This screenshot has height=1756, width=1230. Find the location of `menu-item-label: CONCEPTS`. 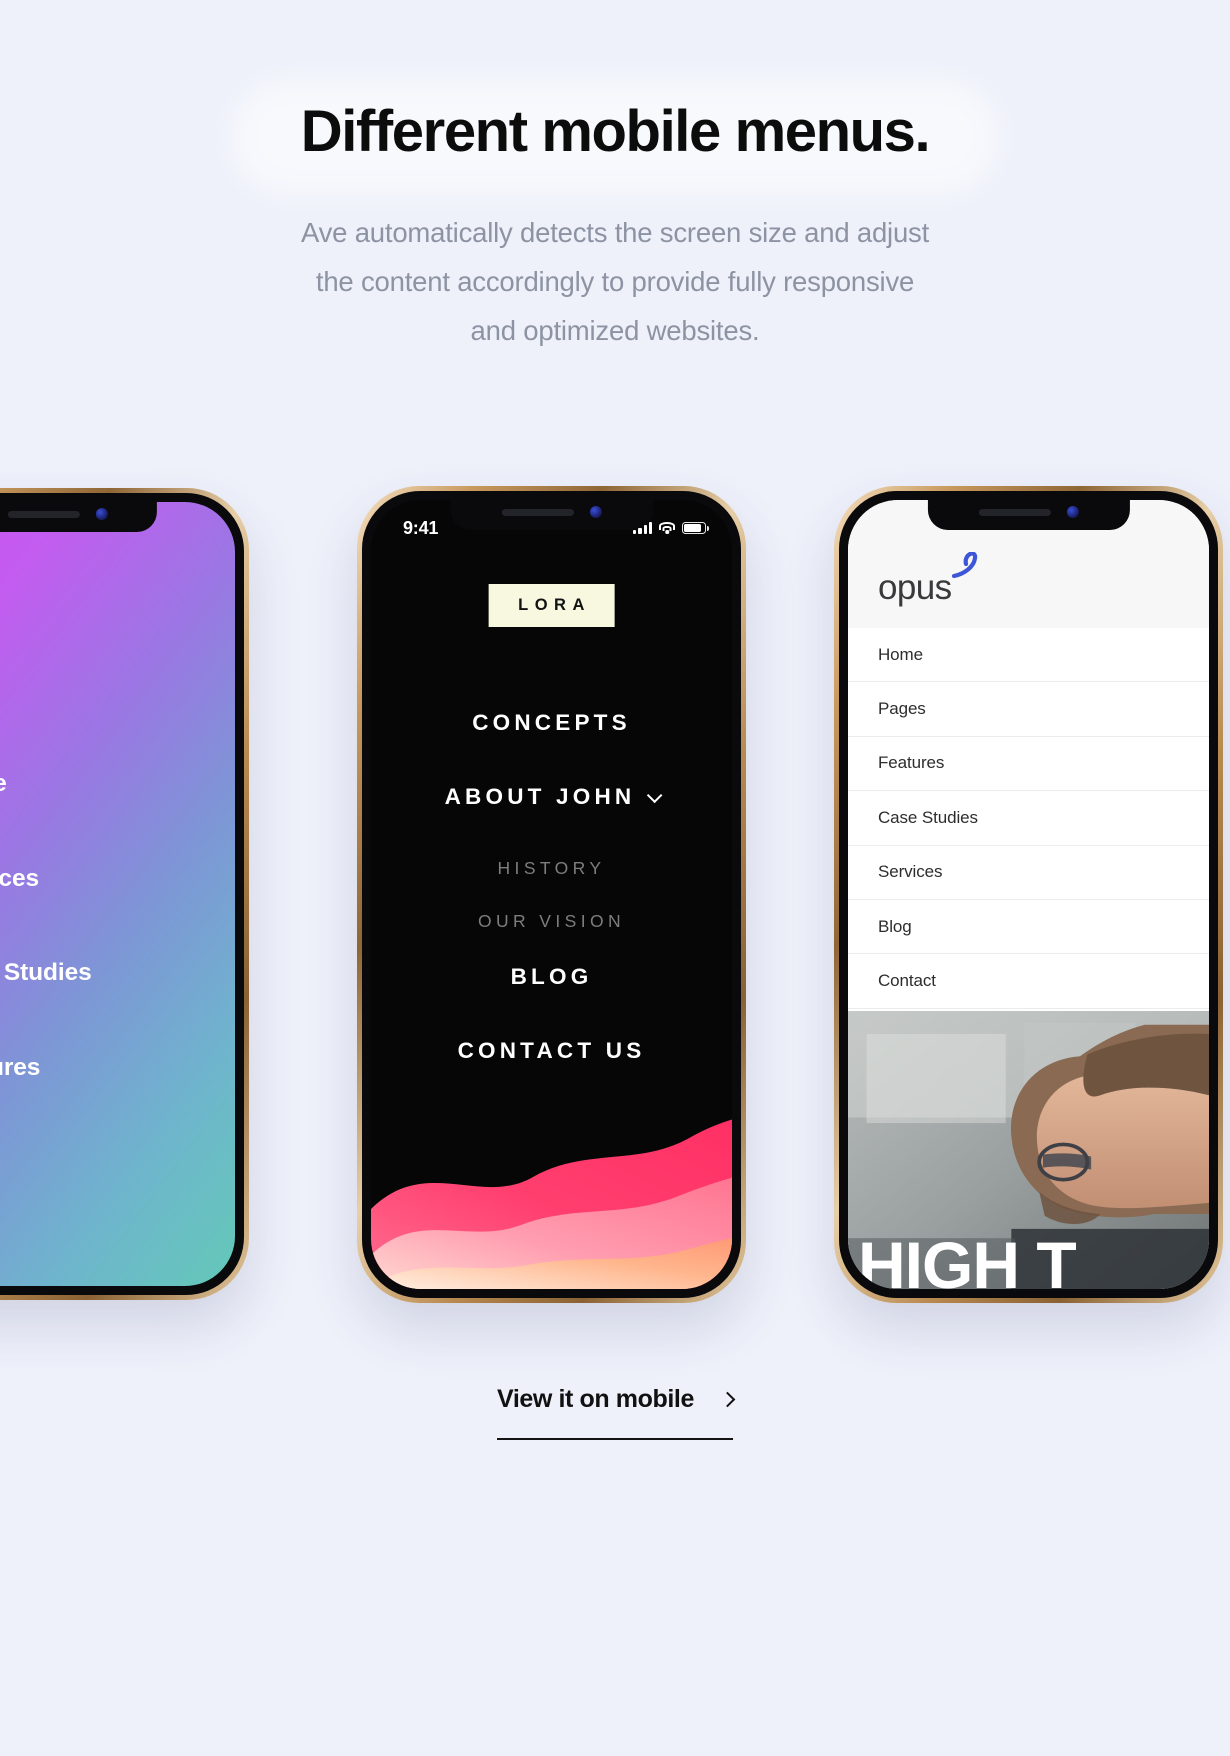

menu-item-label: CONCEPTS is located at coordinates (551, 722).